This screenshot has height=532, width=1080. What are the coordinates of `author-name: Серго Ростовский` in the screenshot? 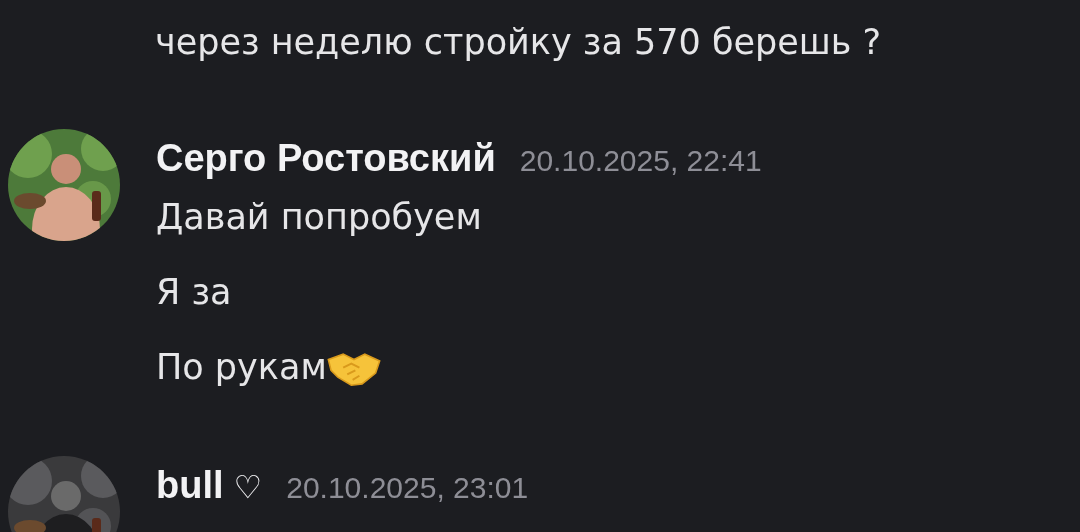 It's located at (326, 158).